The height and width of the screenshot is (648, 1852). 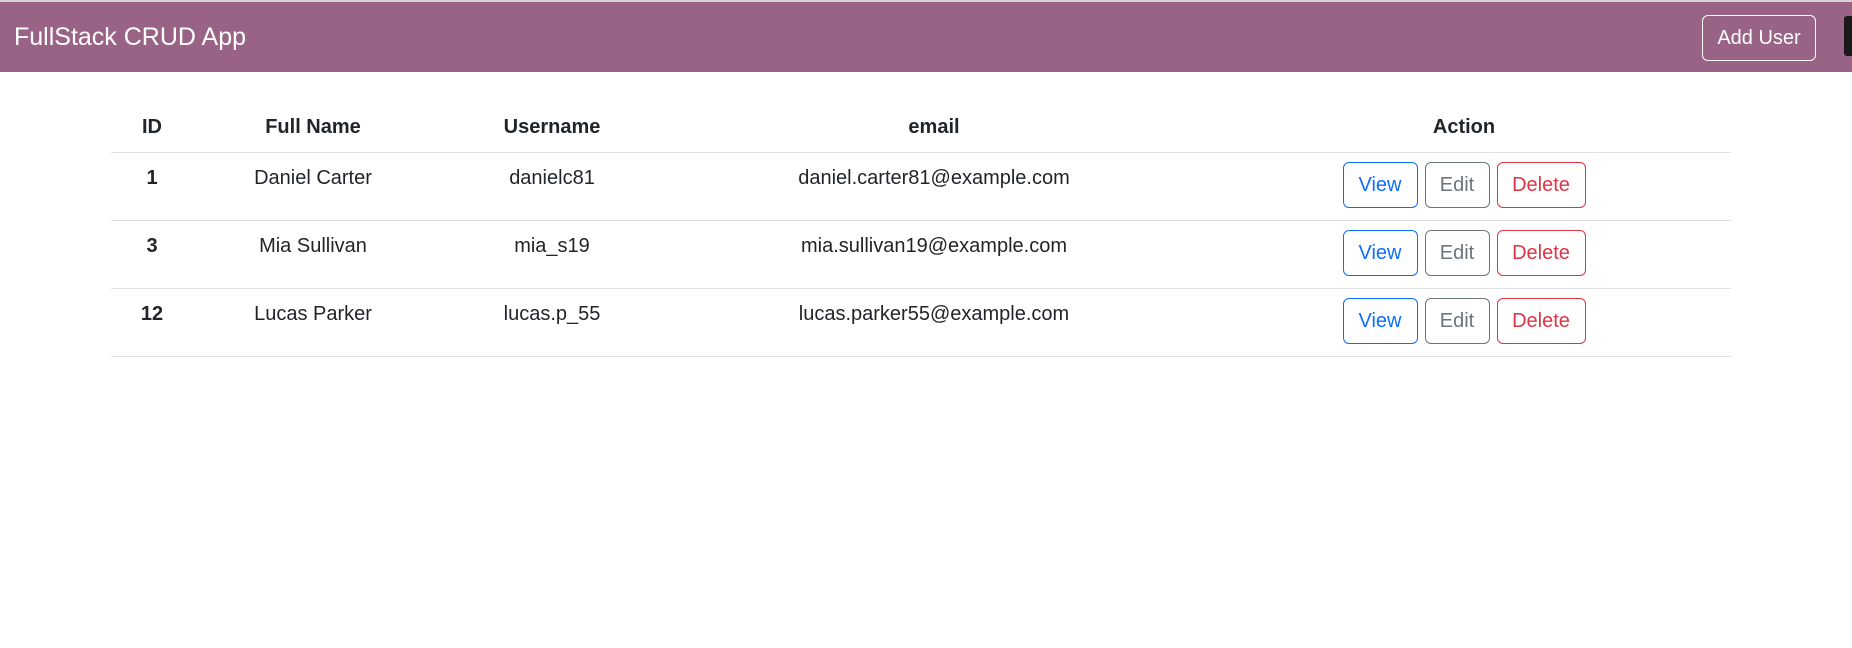 What do you see at coordinates (1848, 36) in the screenshot?
I see `window-edge-handle` at bounding box center [1848, 36].